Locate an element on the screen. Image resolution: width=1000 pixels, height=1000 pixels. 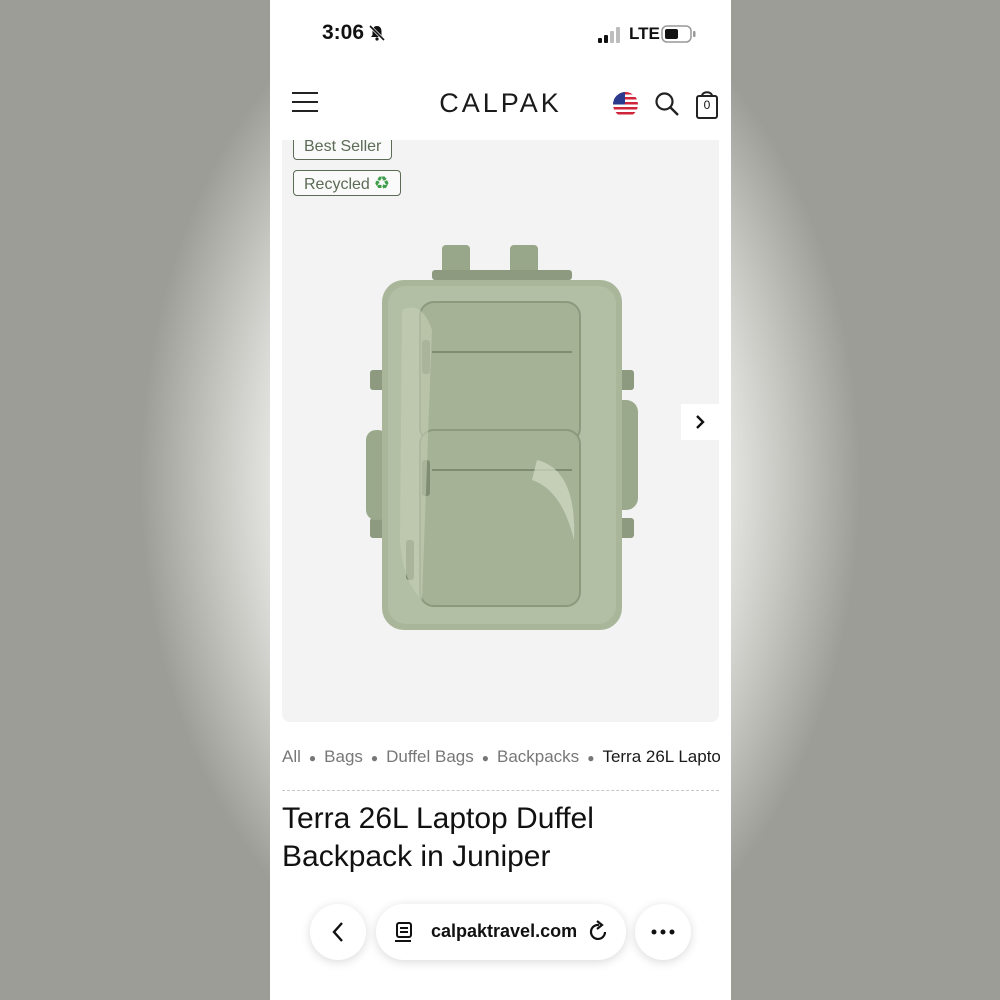
recycled-badge: Recycled ♻ is located at coordinates (347, 183).